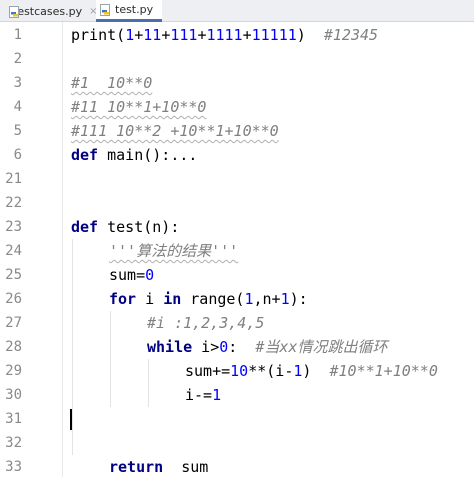 The width and height of the screenshot is (474, 479). What do you see at coordinates (208, 371) in the screenshot?
I see `assignment: sum+=` at bounding box center [208, 371].